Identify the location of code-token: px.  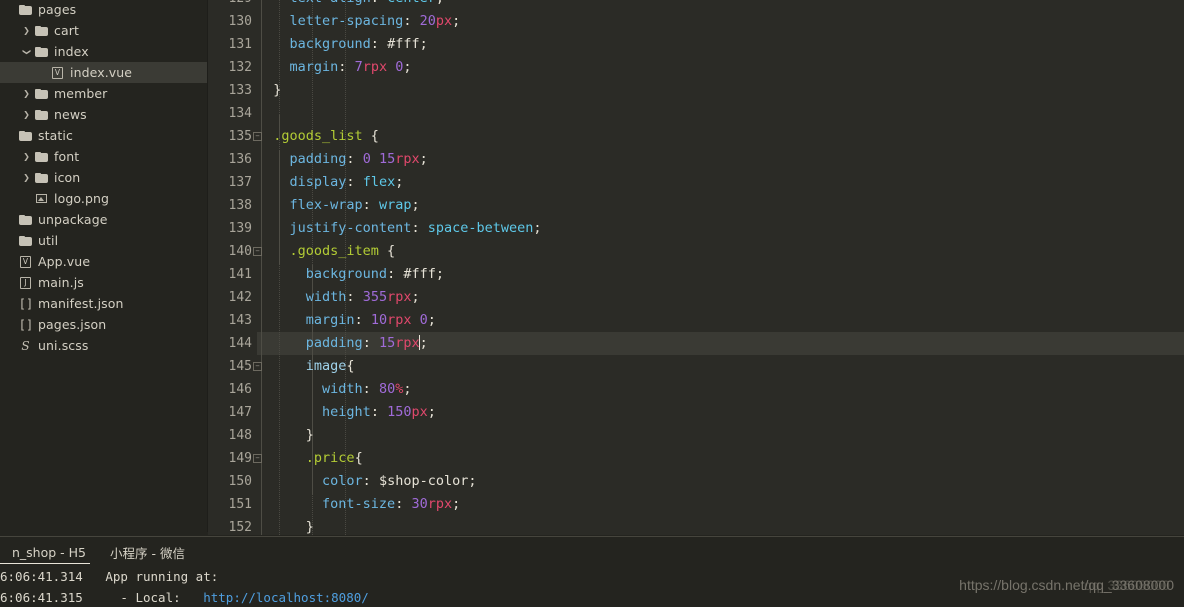
(444, 21).